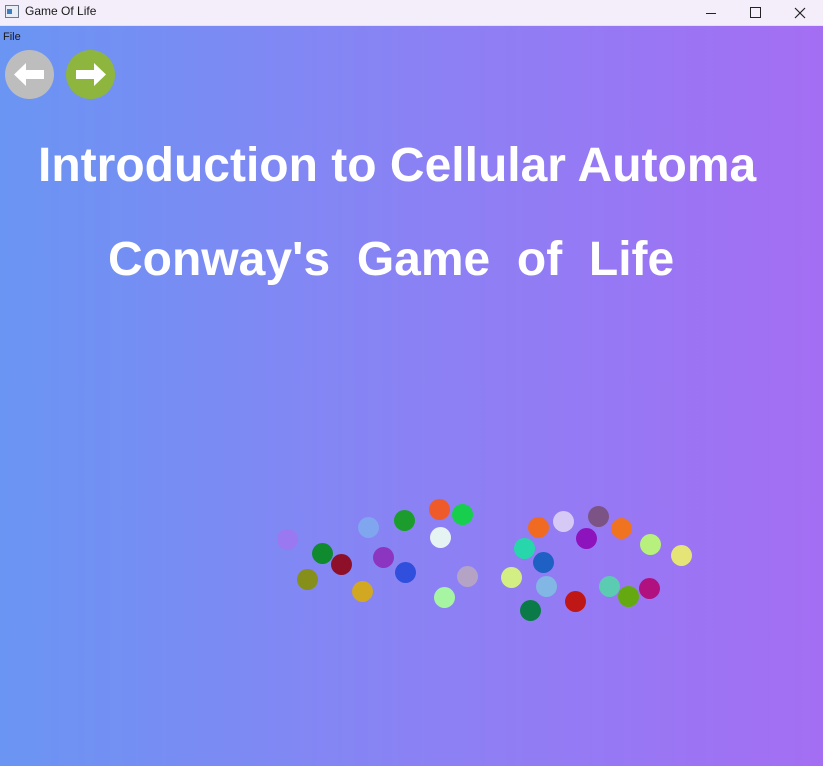 This screenshot has height=766, width=823. What do you see at coordinates (12, 11) in the screenshot?
I see `app-icon` at bounding box center [12, 11].